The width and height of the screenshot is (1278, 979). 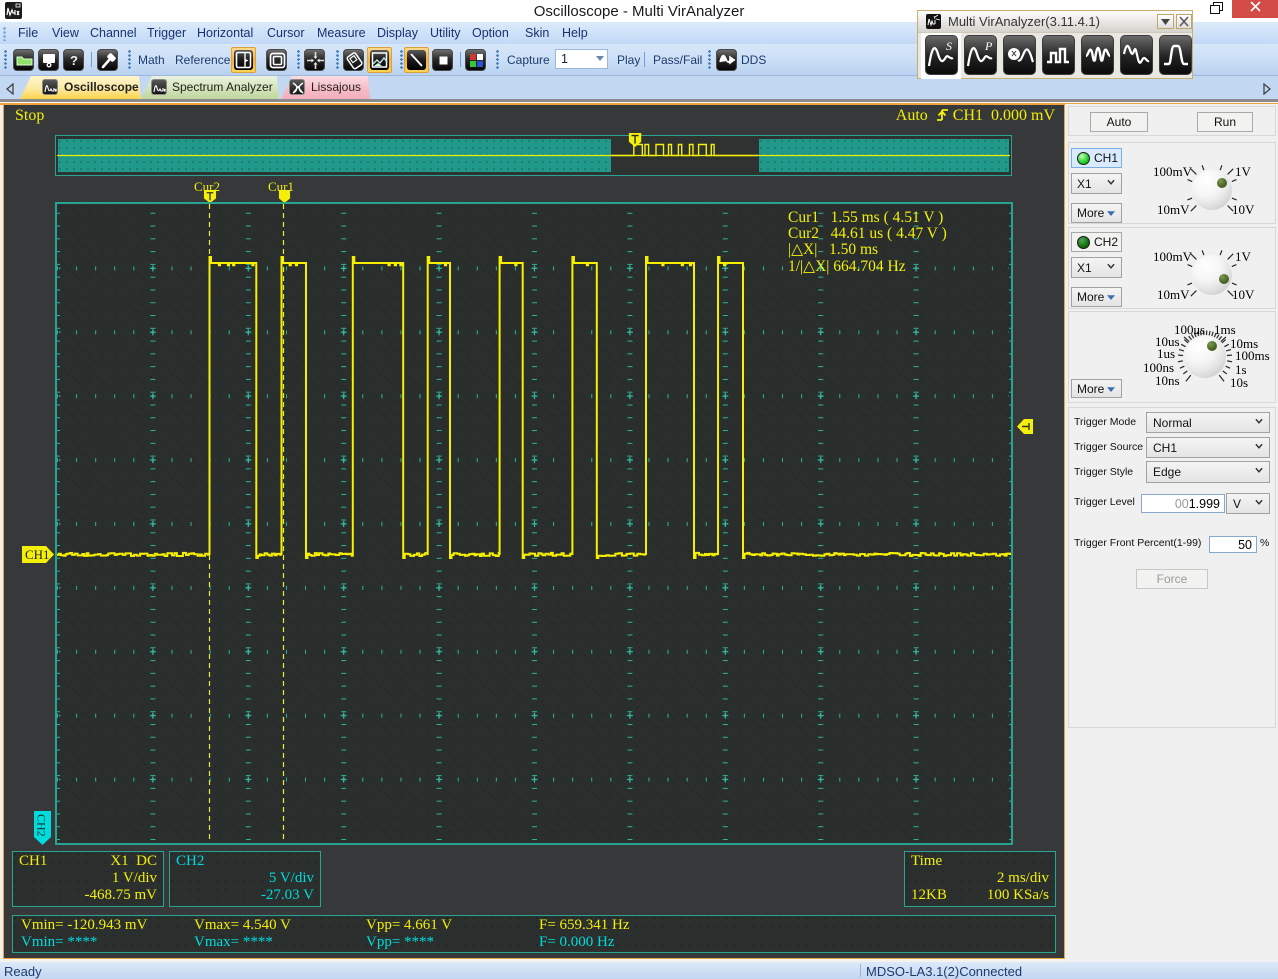 What do you see at coordinates (988, 46) in the screenshot?
I see `svg-text: P` at bounding box center [988, 46].